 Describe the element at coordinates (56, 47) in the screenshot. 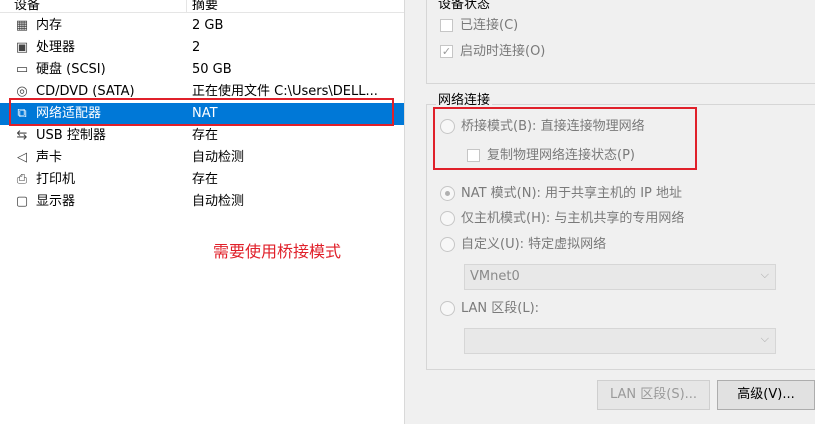

I see `device-name: 处理器` at that location.